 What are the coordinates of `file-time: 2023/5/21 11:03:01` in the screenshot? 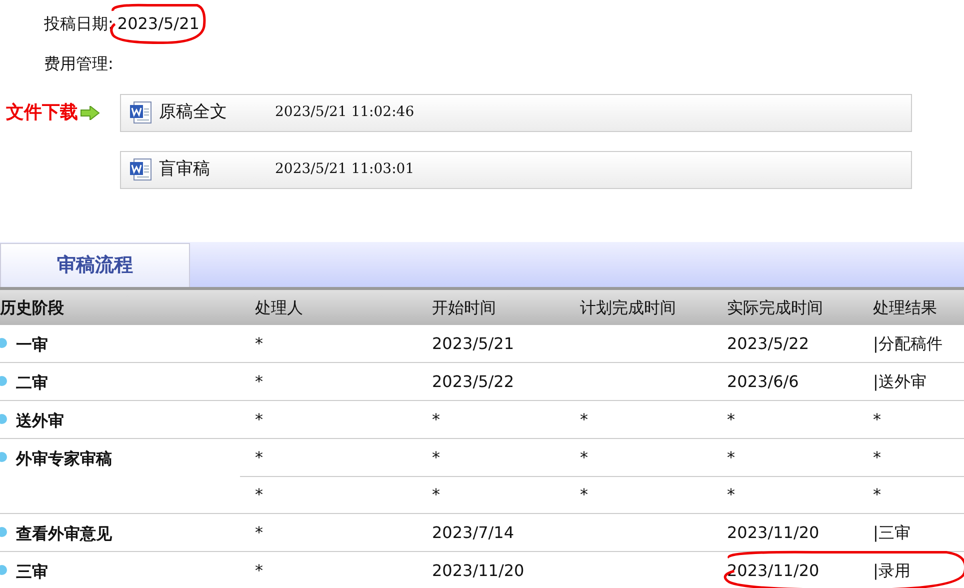 It's located at (344, 169).